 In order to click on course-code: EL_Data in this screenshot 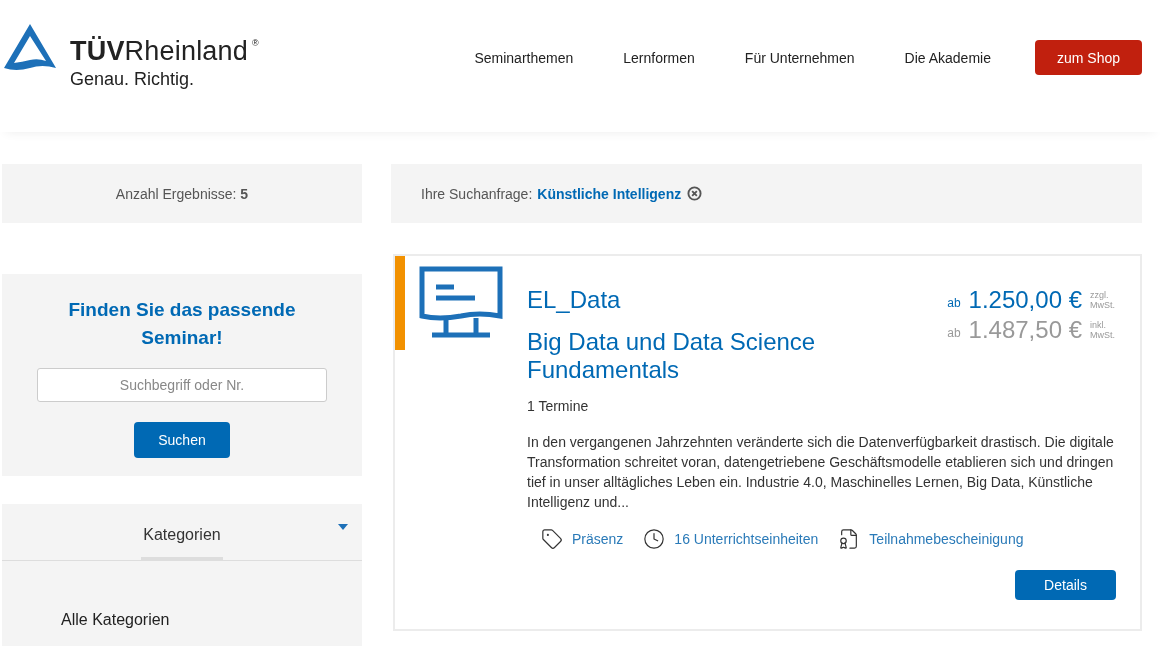, I will do `click(687, 300)`.